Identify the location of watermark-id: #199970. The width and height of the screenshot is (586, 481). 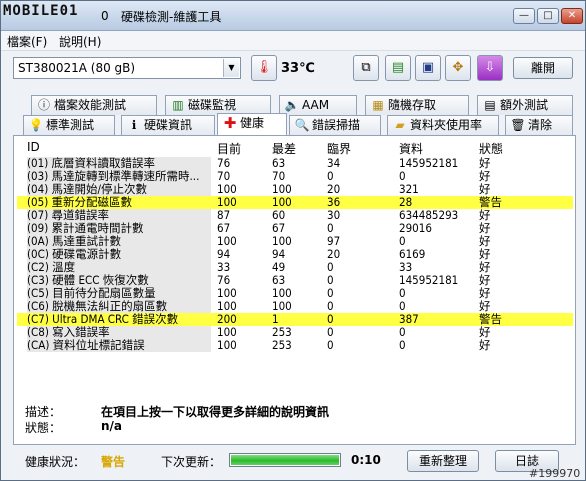
(555, 473).